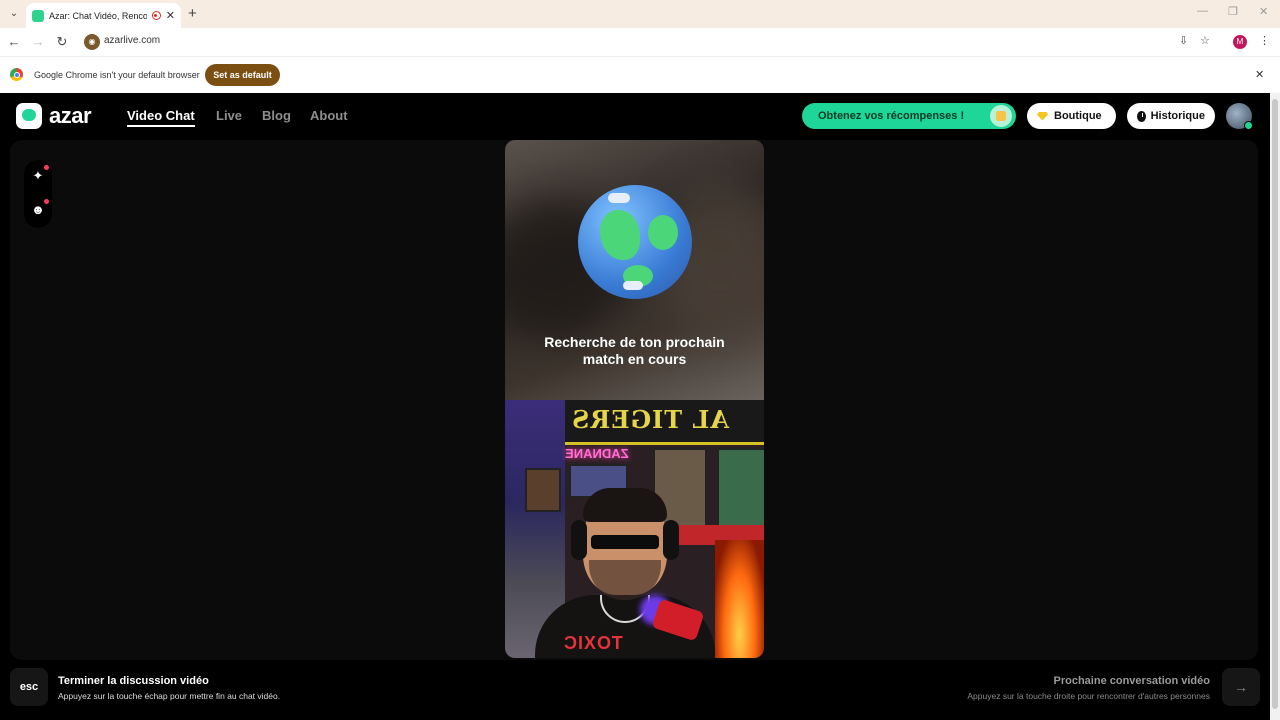 Image resolution: width=1280 pixels, height=720 pixels. What do you see at coordinates (1183, 40) in the screenshot?
I see `install-app-icon: ⇩` at bounding box center [1183, 40].